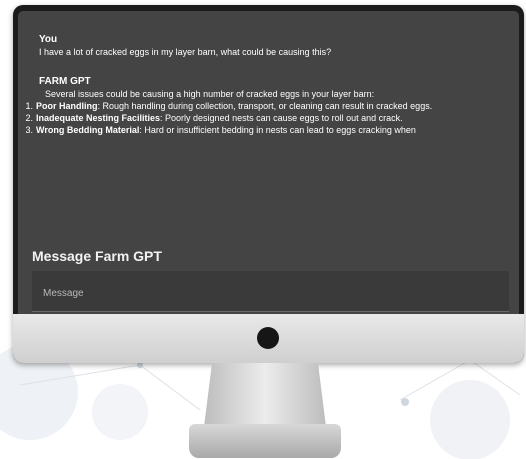 The width and height of the screenshot is (526, 459). I want to click on list-item-number: 3., so click(29, 130).